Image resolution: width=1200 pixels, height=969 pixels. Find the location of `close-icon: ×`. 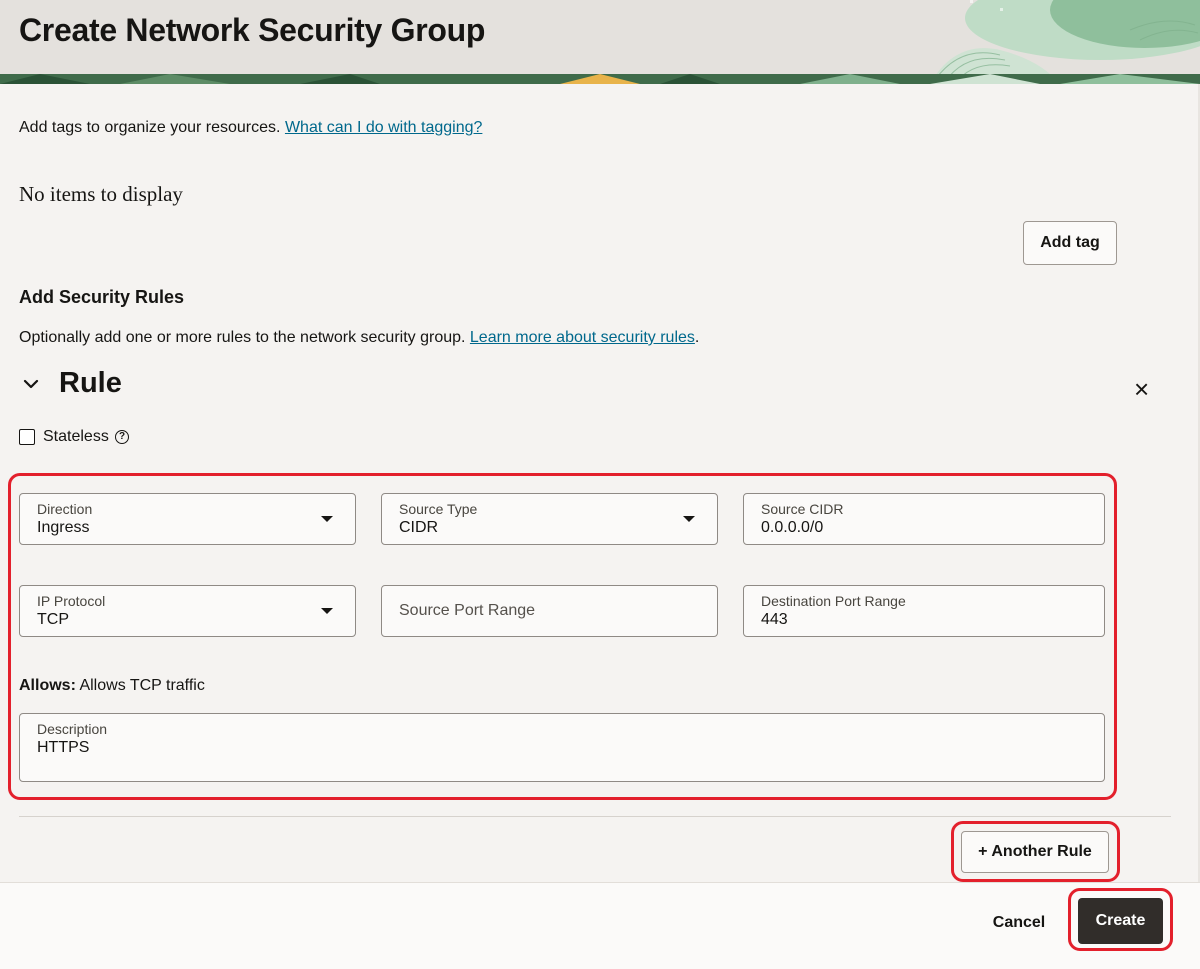

close-icon: × is located at coordinates (1141, 389).